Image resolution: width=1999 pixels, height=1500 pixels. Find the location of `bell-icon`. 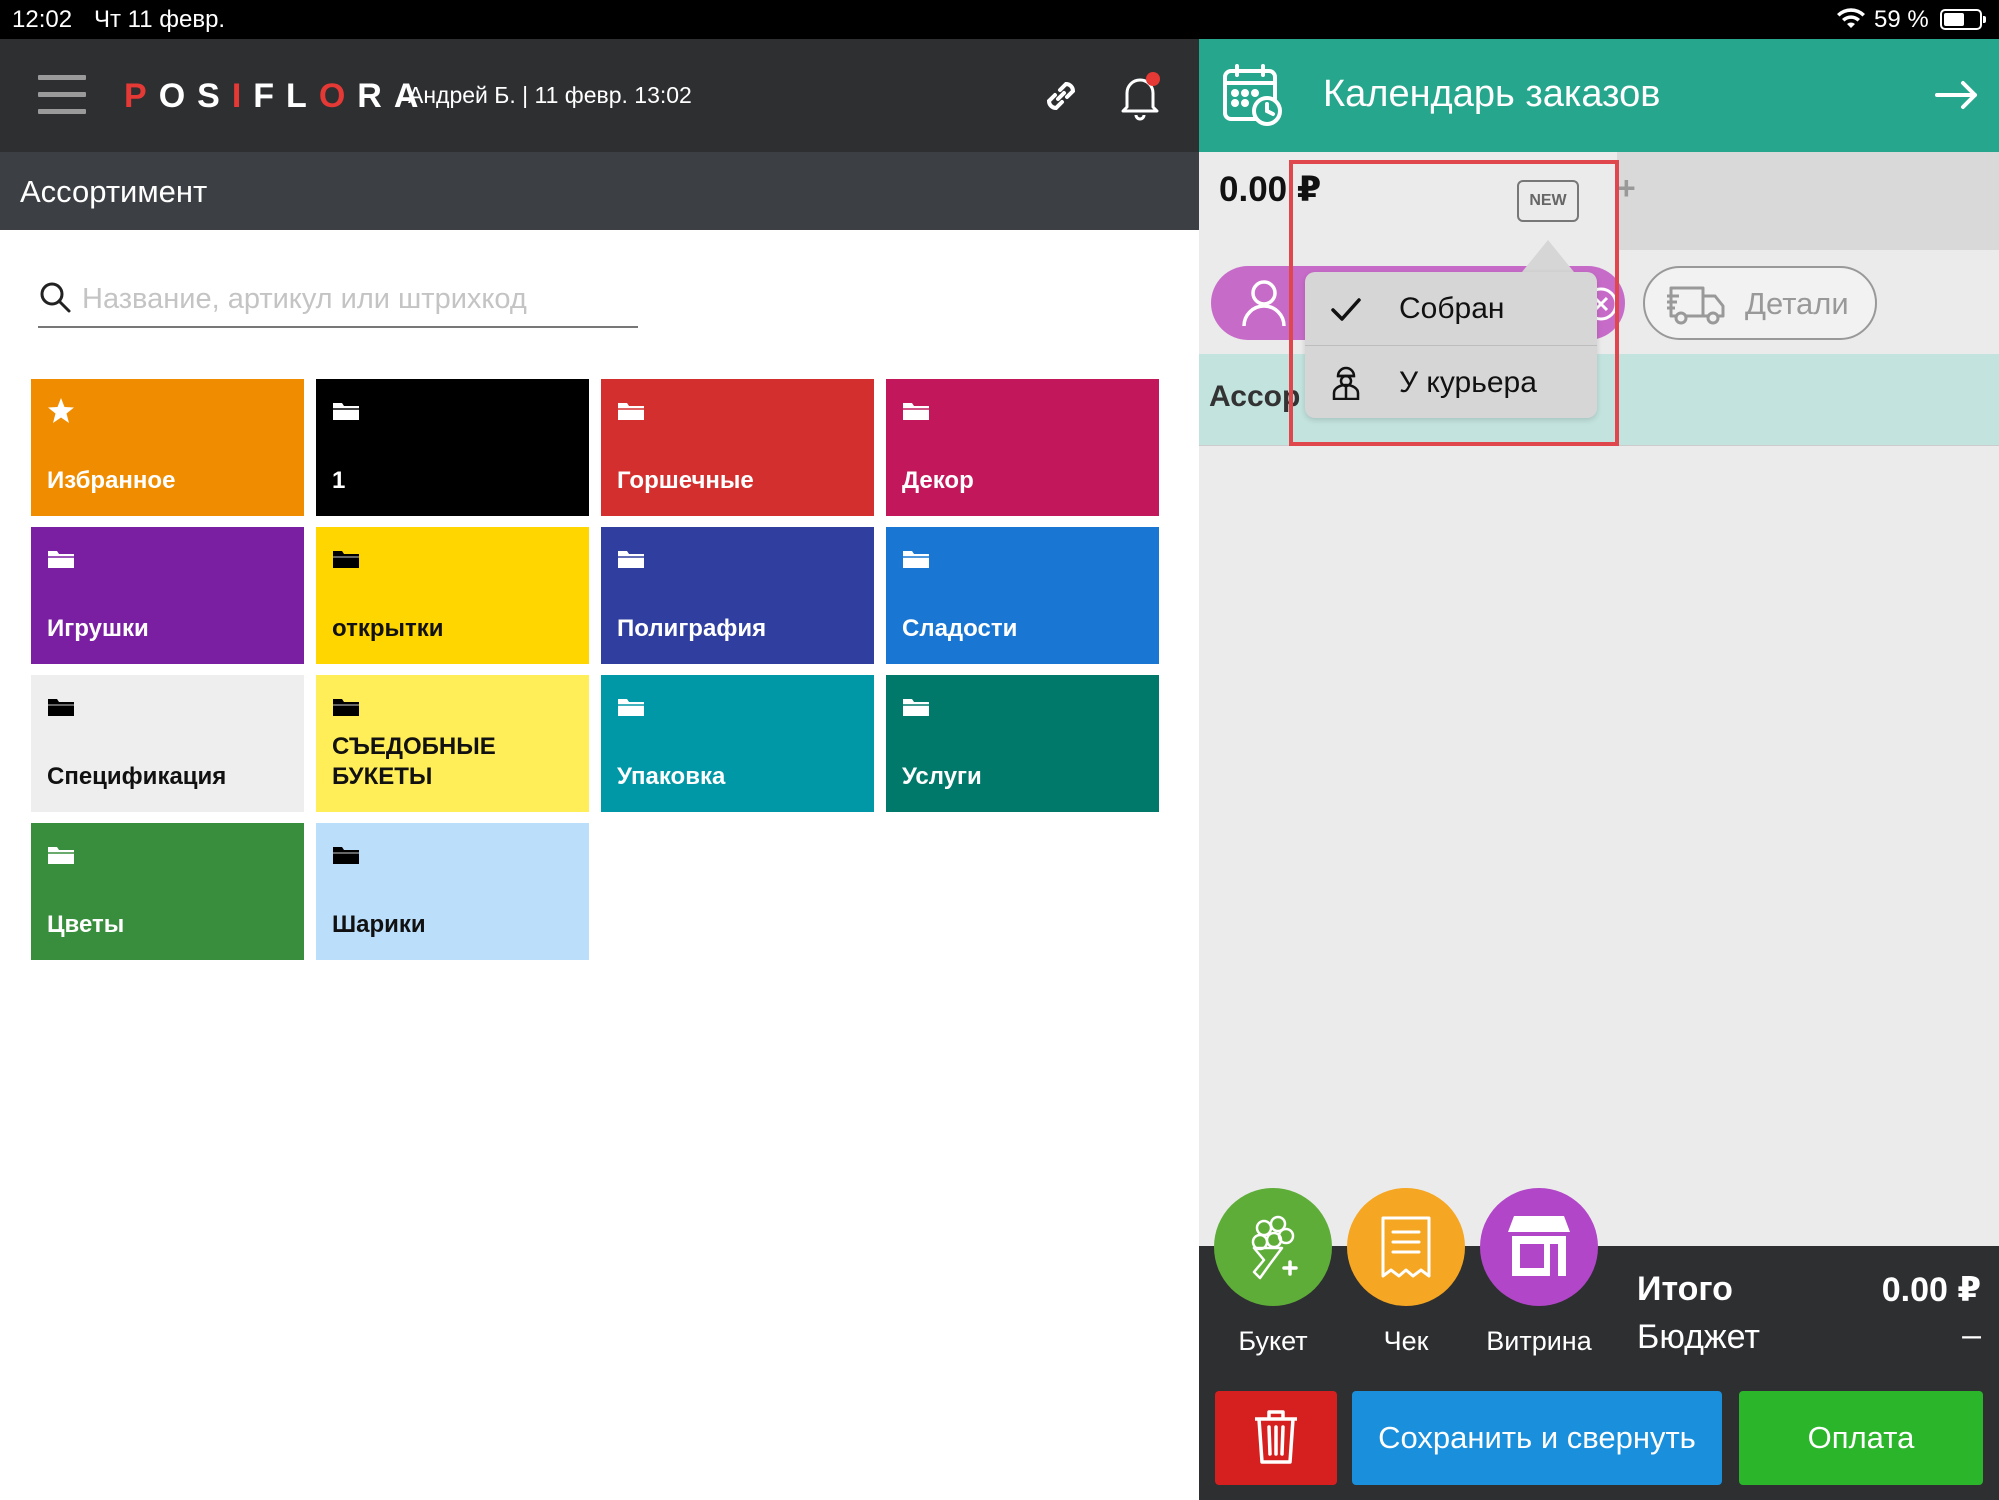

bell-icon is located at coordinates (1140, 96).